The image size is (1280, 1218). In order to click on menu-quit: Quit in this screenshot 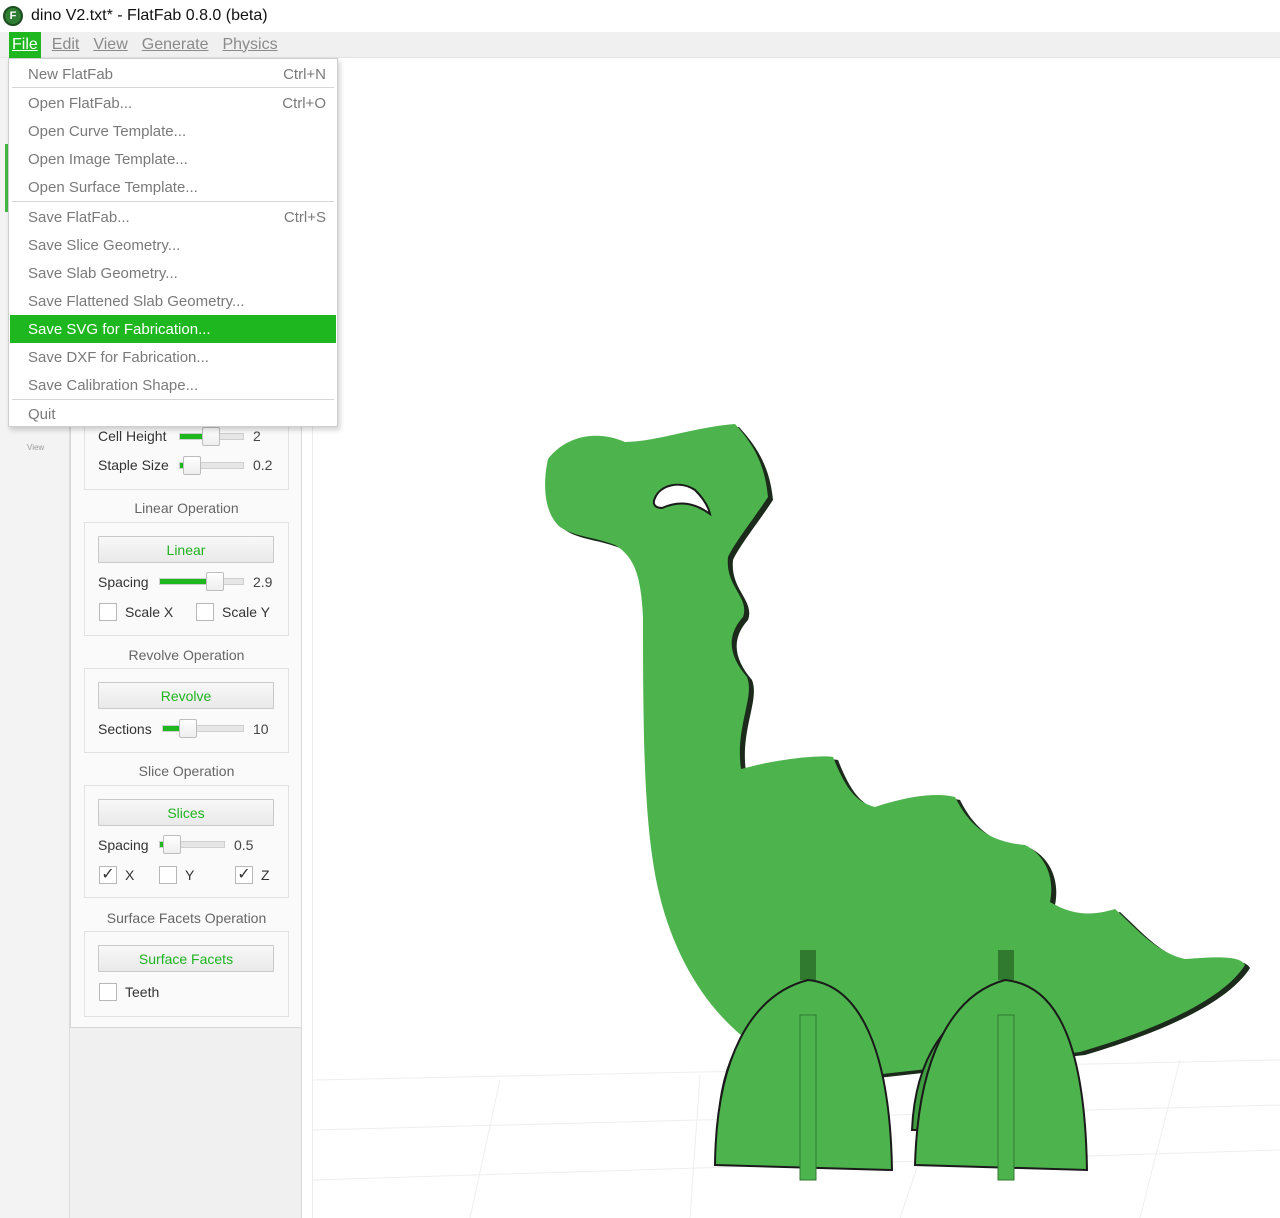, I will do `click(173, 414)`.